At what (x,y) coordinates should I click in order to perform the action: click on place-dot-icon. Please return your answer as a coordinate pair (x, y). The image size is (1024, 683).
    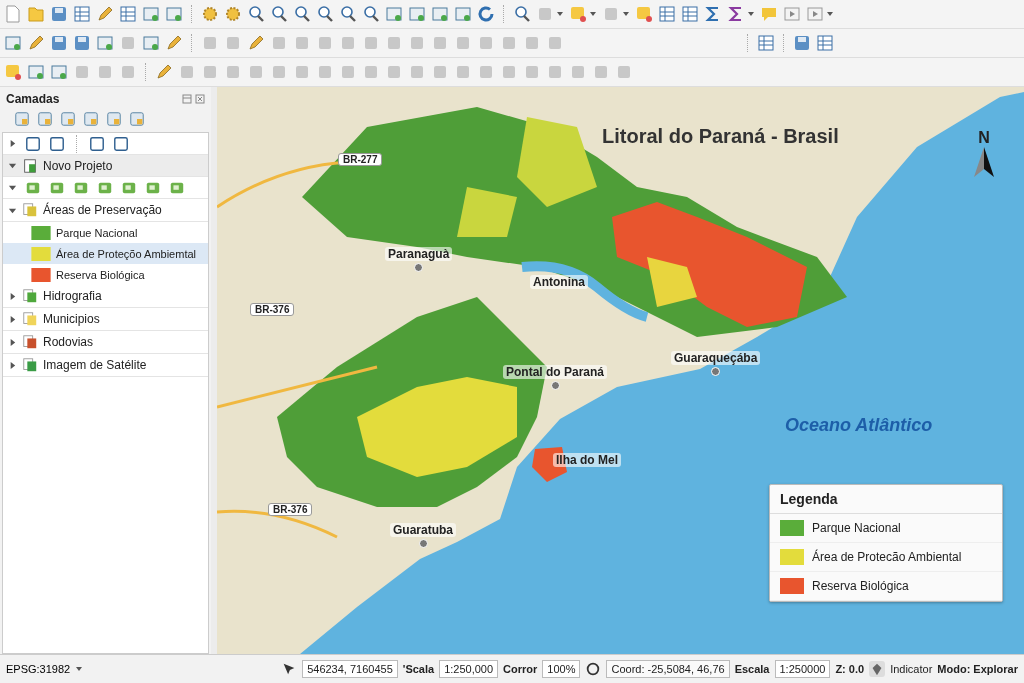
    Looking at the image, I should click on (716, 371).